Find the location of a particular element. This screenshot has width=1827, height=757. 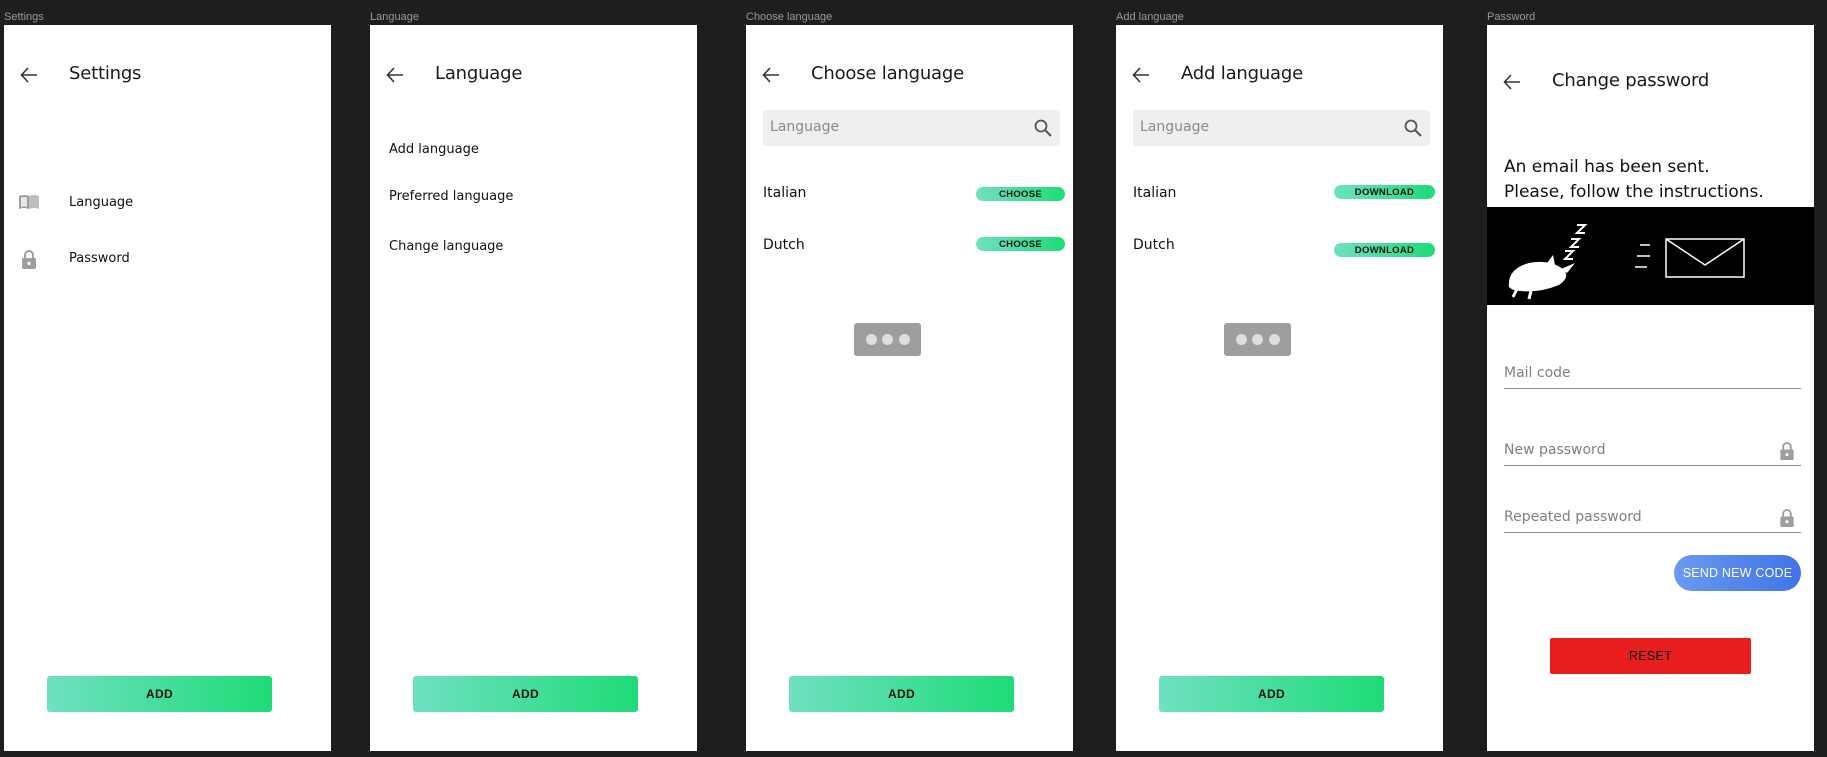

menu-item-change-language: Change language is located at coordinates (446, 246).